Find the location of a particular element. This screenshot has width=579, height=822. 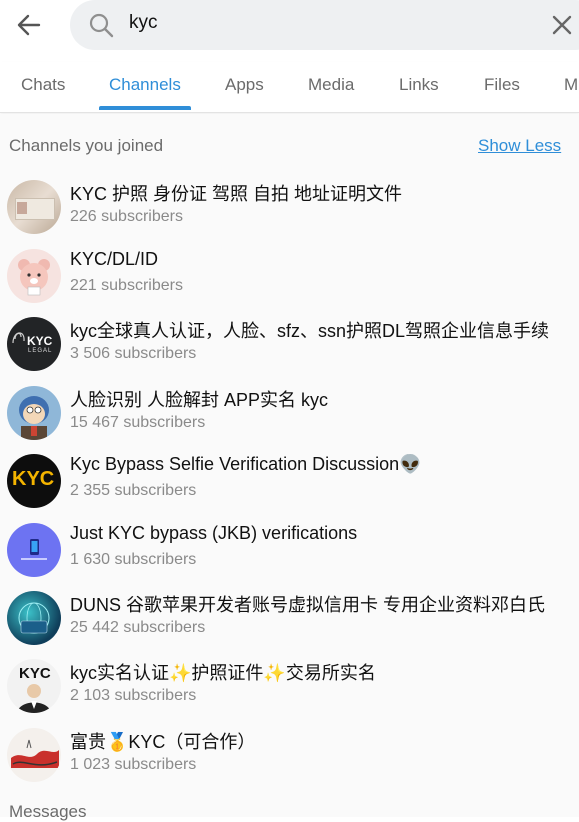

tab-chats: Chats is located at coordinates (43, 85).